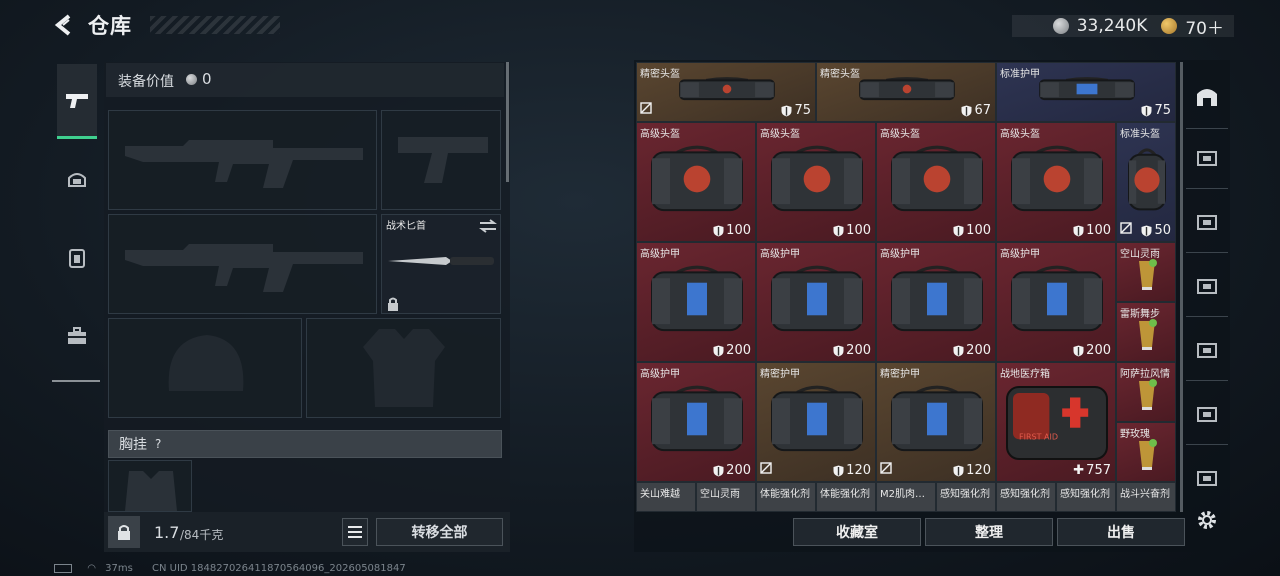 Image resolution: width=1280 pixels, height=576 pixels. What do you see at coordinates (1207, 221) in the screenshot?
I see `storage-iv-add-icon` at bounding box center [1207, 221].